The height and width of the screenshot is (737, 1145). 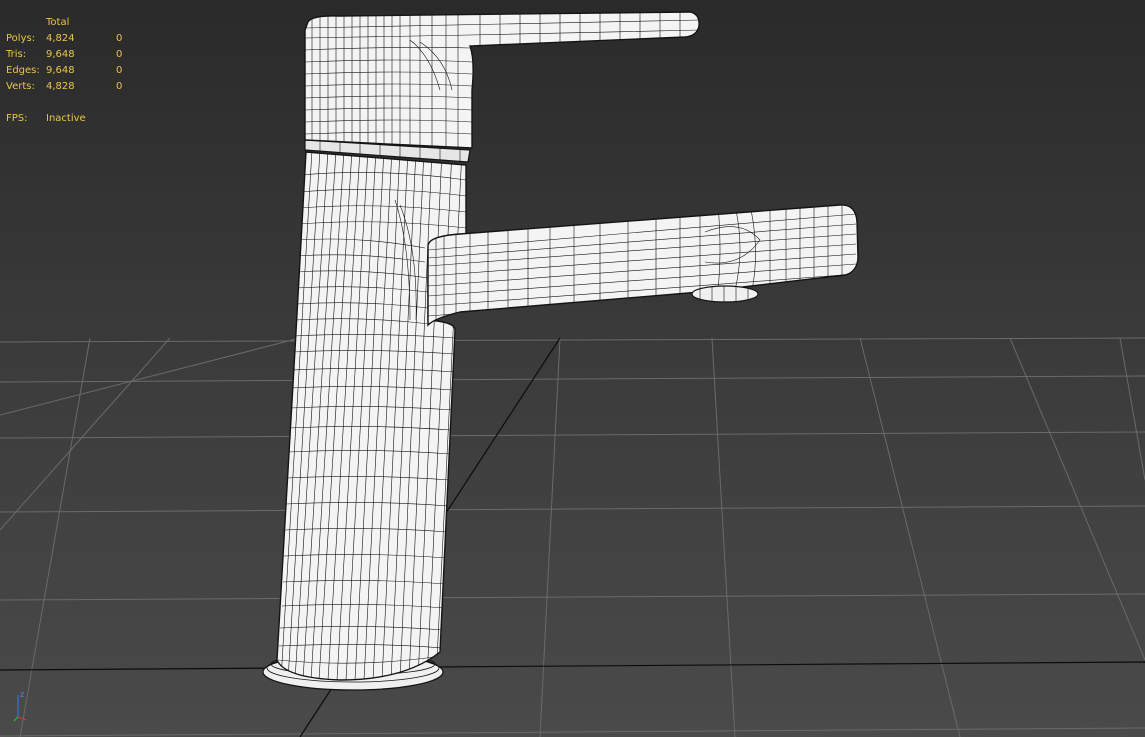 I want to click on faucet-spout, so click(x=643, y=265).